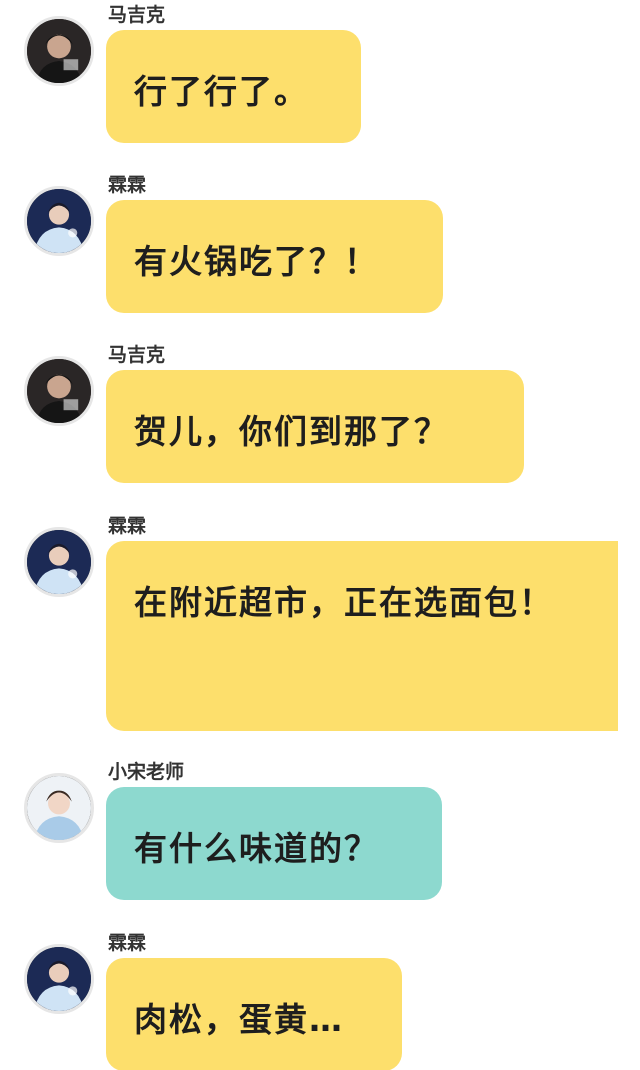 This screenshot has height=1070, width=640. What do you see at coordinates (221, 91) in the screenshot?
I see `message-text: 行了行了。` at bounding box center [221, 91].